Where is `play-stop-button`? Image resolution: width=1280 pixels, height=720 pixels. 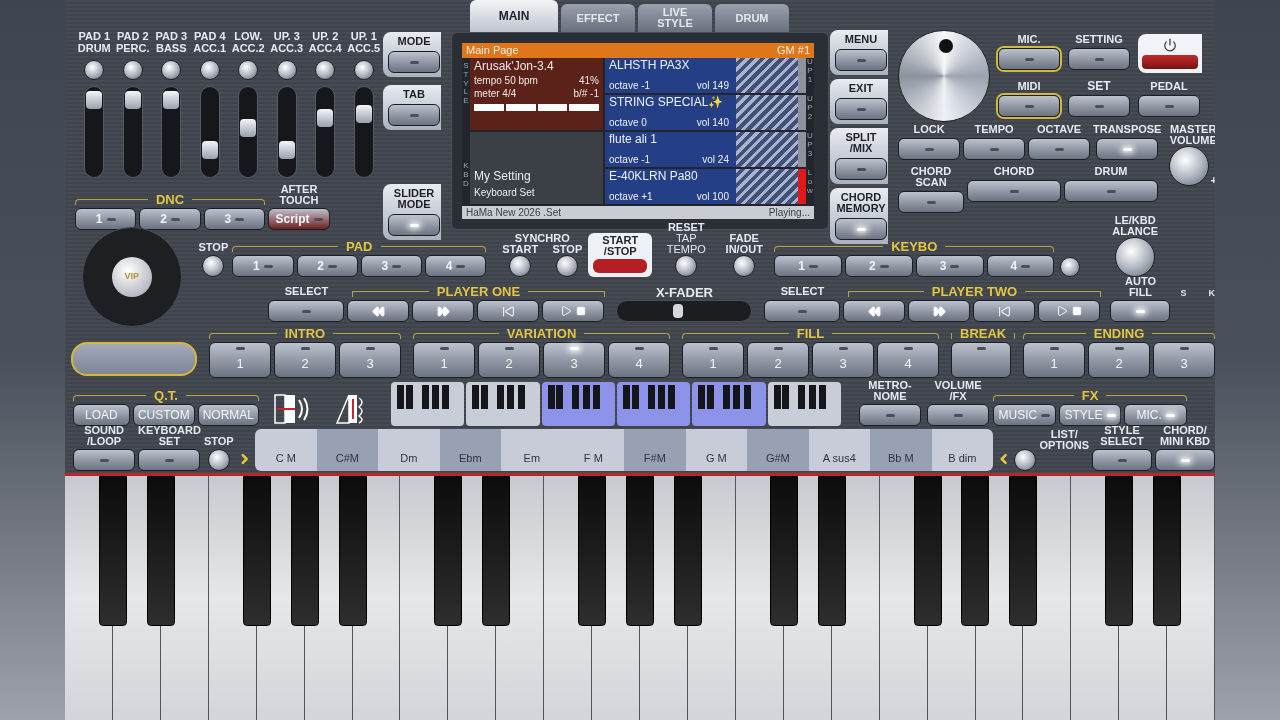 play-stop-button is located at coordinates (1069, 311).